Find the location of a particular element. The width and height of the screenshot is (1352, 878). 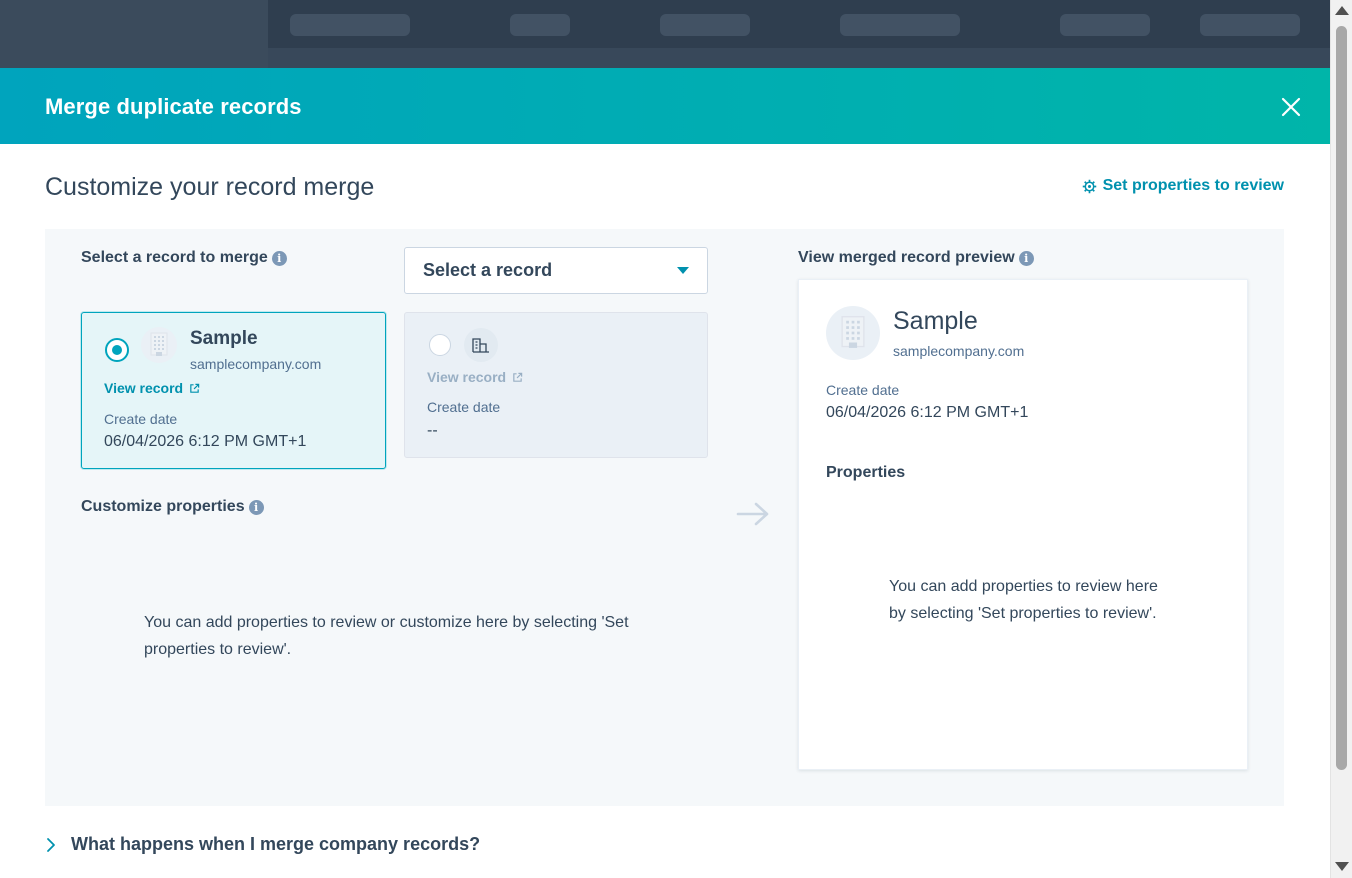

primary-create-date: 06/04/2026 6:12 PM GMT+1 is located at coordinates (205, 441).